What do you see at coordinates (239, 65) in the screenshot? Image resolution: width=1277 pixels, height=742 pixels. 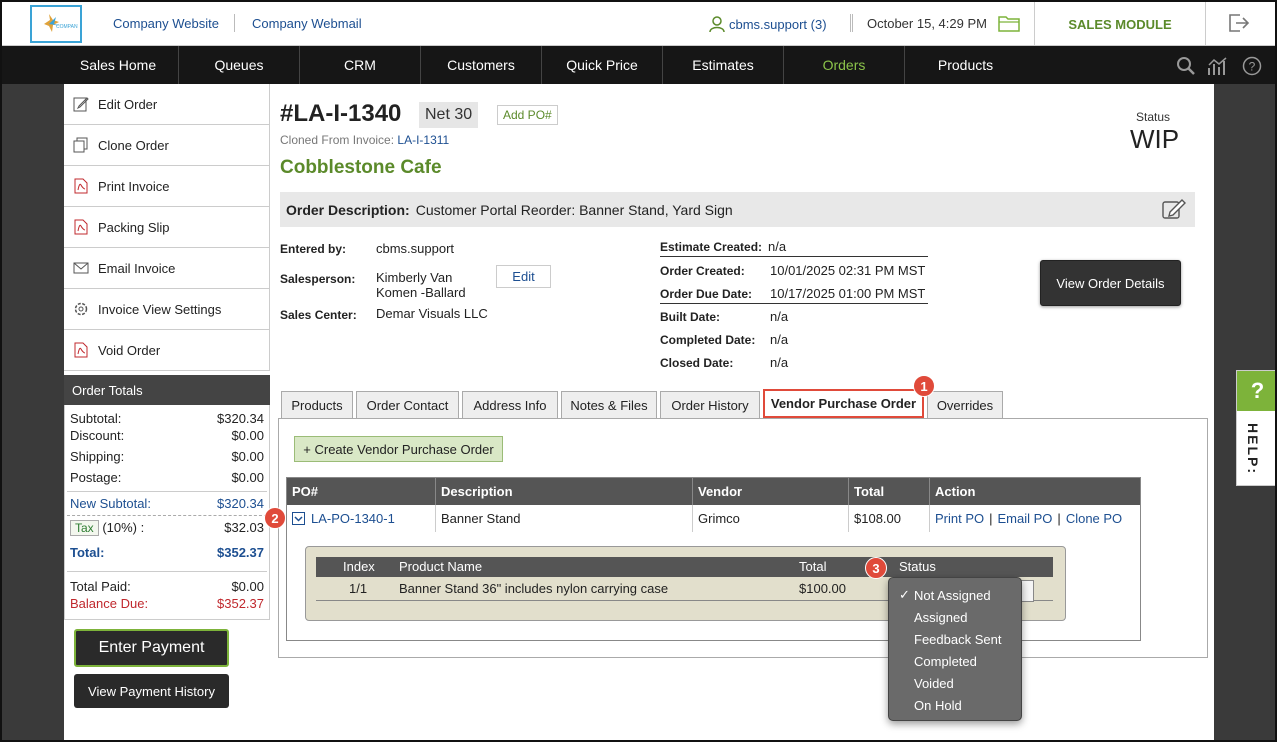 I see `nav-queues: Queues` at bounding box center [239, 65].